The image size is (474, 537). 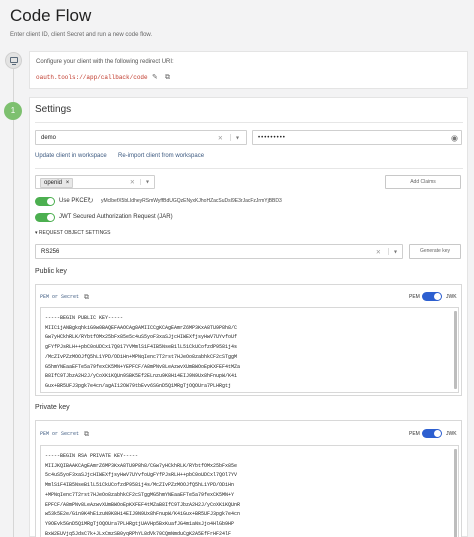 What do you see at coordinates (72, 233) in the screenshot?
I see `request-object-toggle: ▾ REQUEST OBJECT SETTINGS` at bounding box center [72, 233].